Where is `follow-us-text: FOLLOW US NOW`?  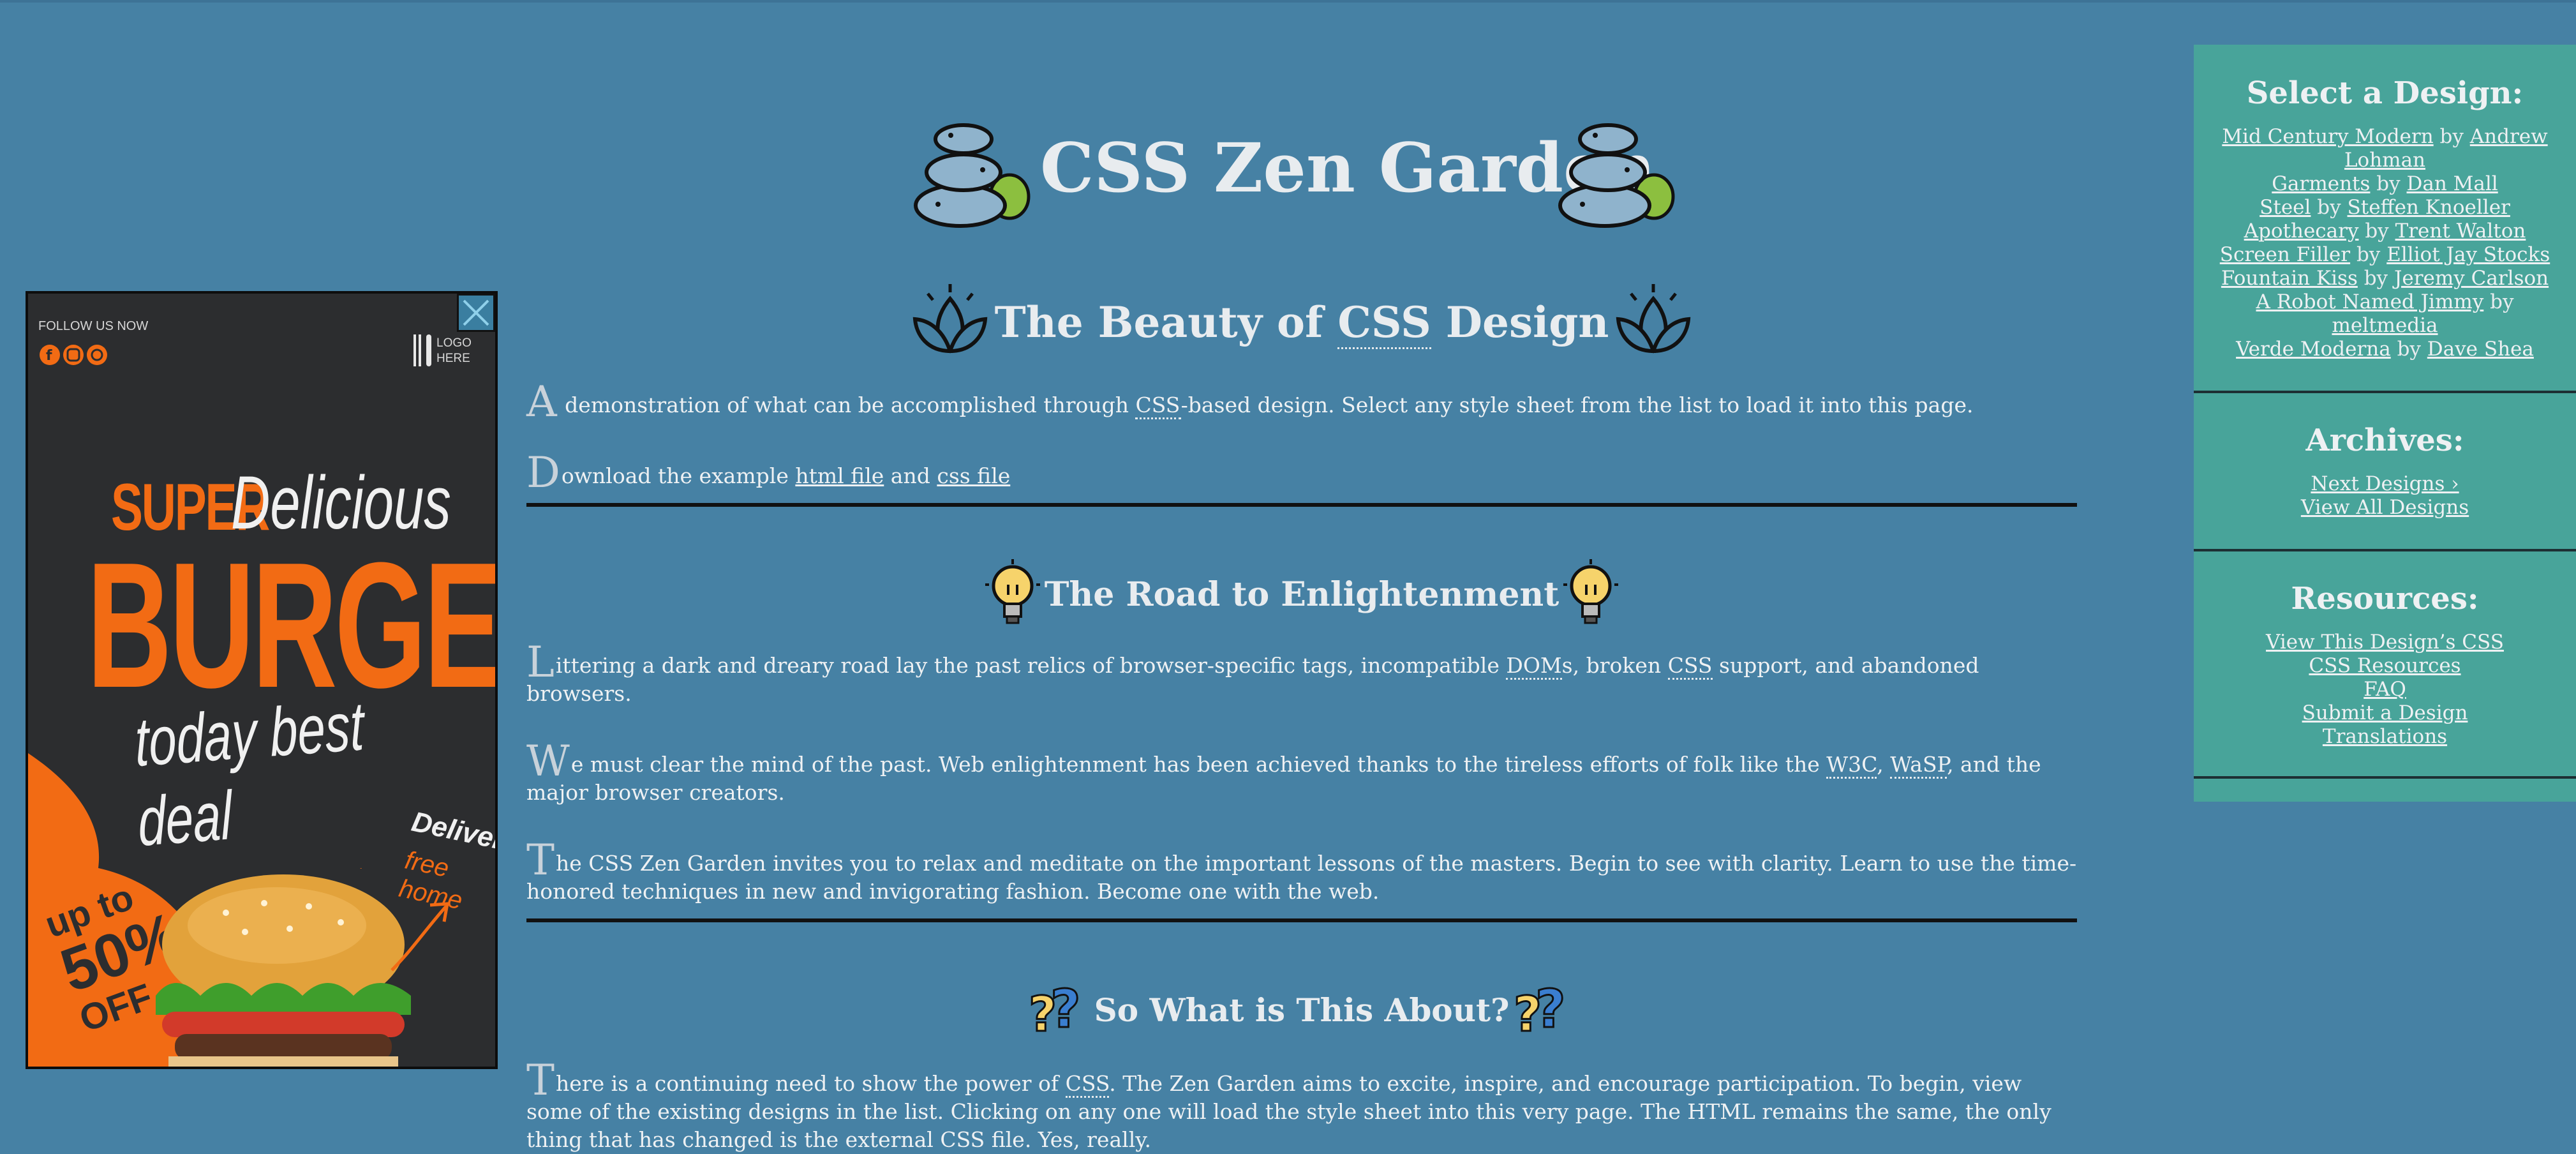 follow-us-text: FOLLOW US NOW is located at coordinates (93, 326).